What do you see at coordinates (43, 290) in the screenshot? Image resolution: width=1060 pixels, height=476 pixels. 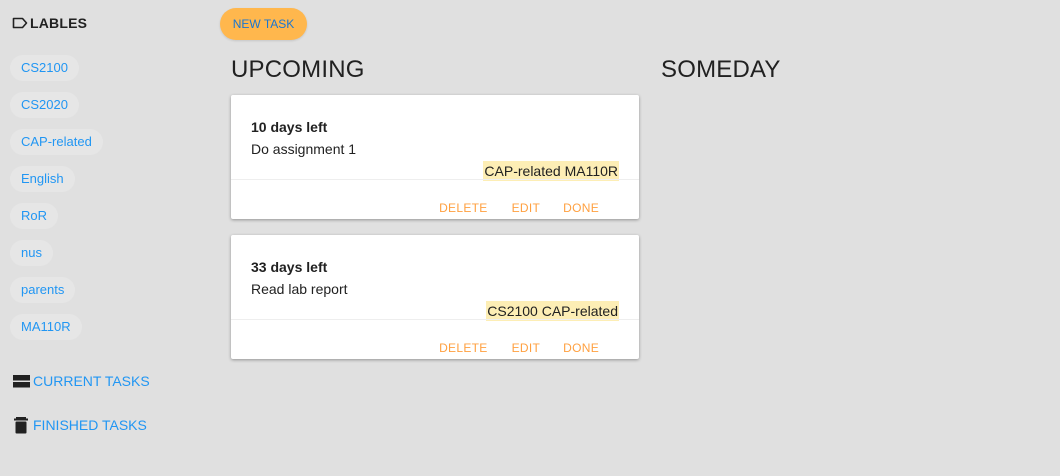 I see `label-chip-parents: parents` at bounding box center [43, 290].